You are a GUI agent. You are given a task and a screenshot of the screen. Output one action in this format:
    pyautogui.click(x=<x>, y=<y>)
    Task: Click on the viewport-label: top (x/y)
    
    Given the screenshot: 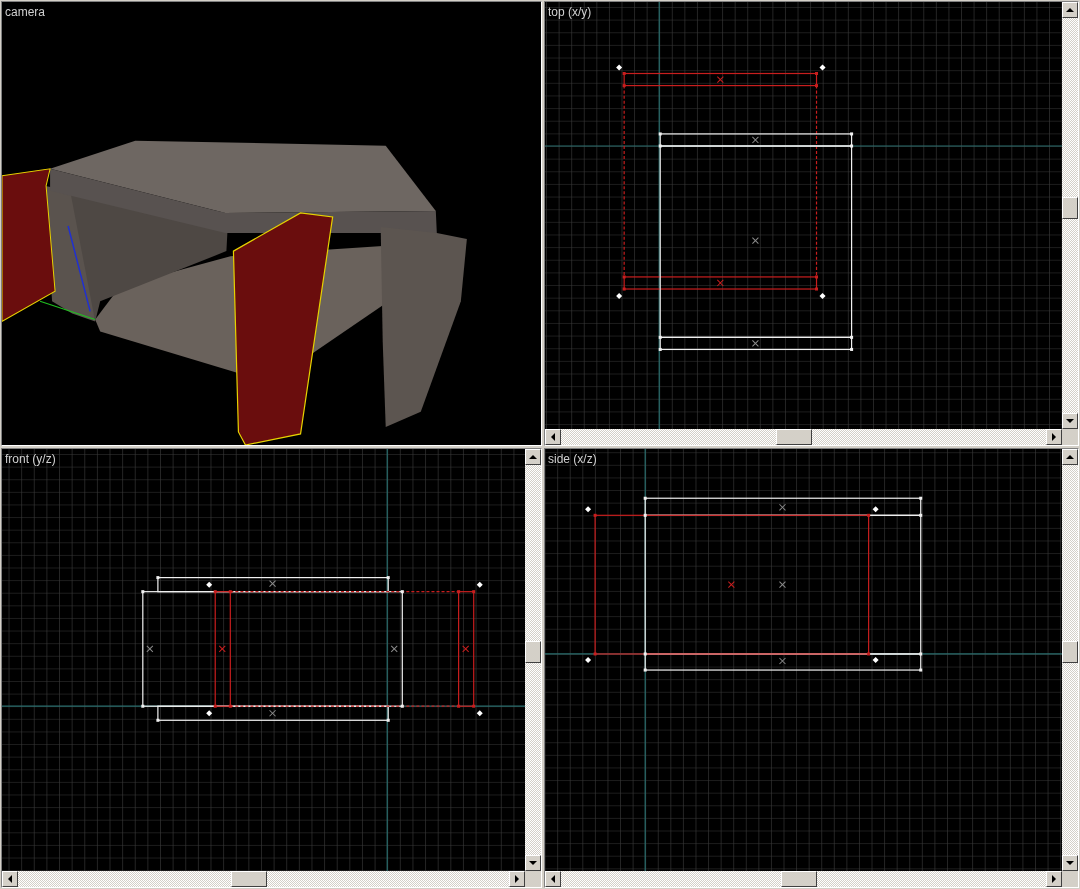 What is the action you would take?
    pyautogui.click(x=570, y=12)
    